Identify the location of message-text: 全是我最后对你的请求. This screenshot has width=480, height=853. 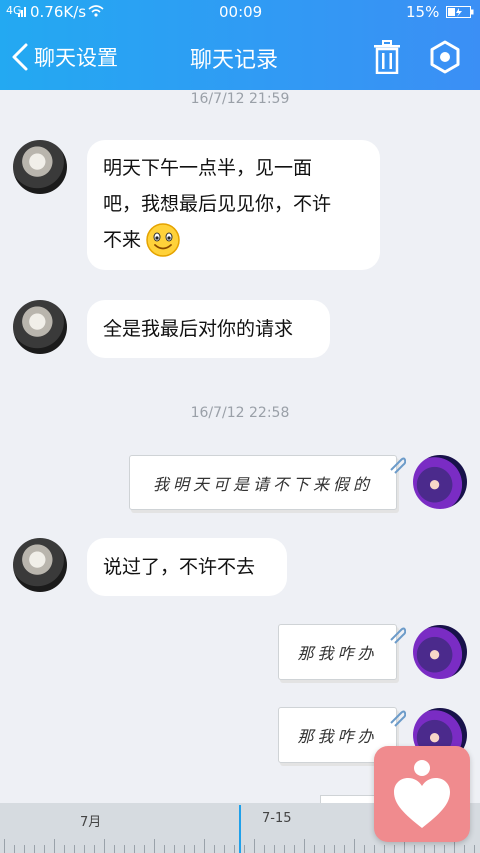
(198, 329).